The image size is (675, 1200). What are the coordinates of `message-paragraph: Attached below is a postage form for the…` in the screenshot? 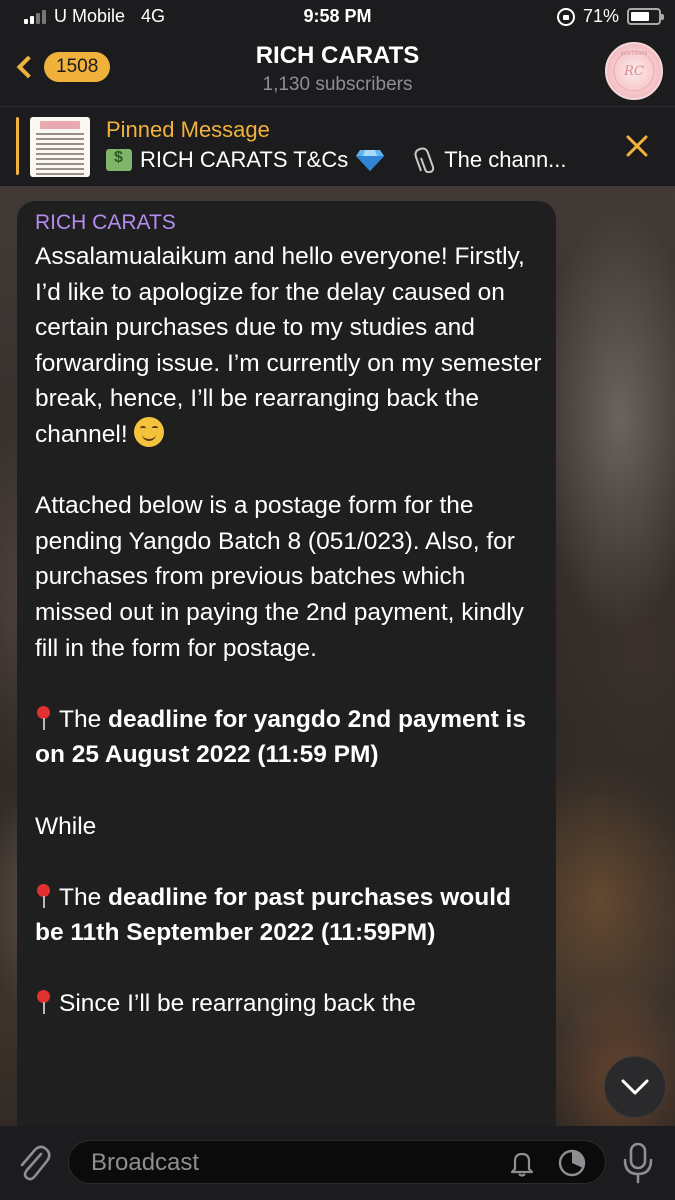 It's located at (279, 577).